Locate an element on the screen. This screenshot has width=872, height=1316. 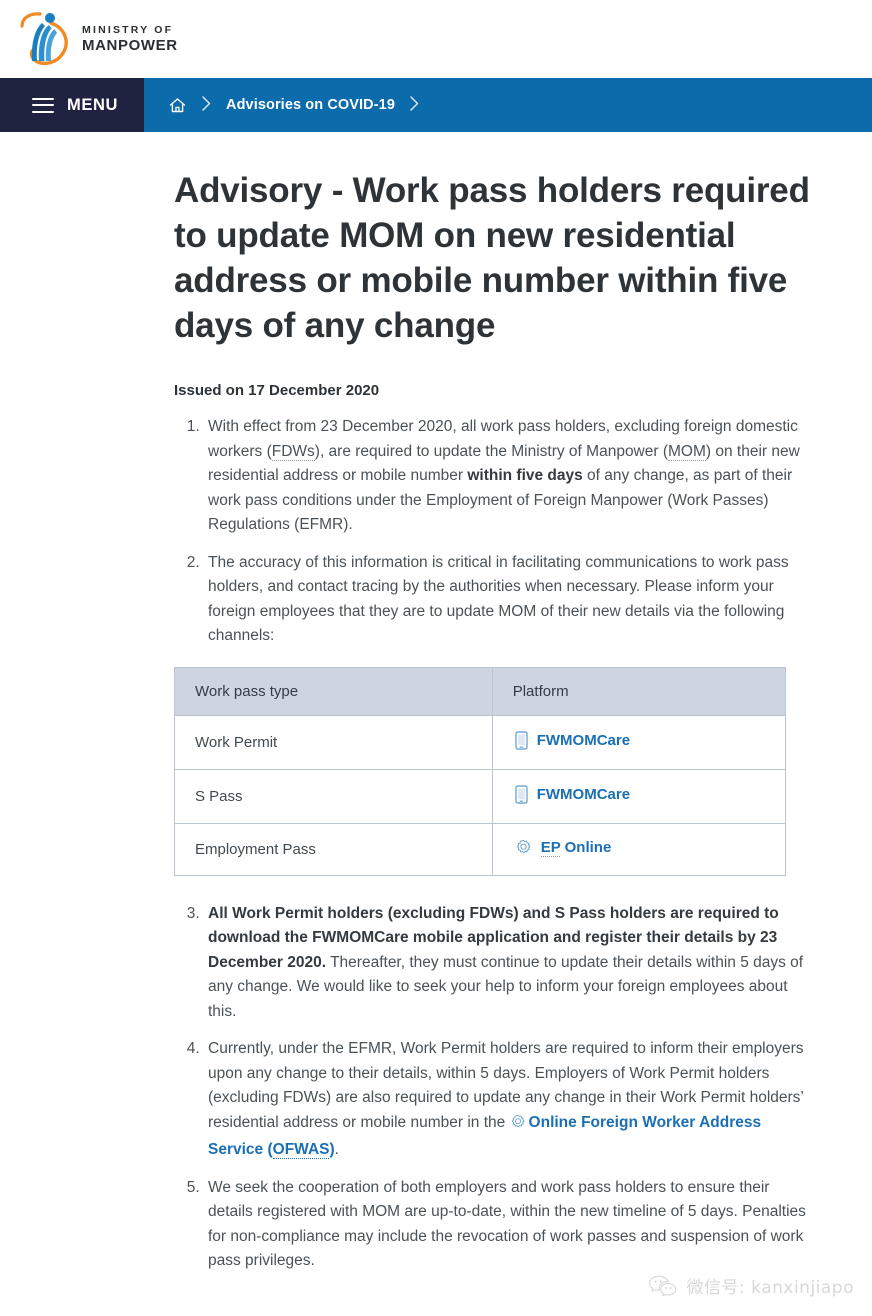
gear-icon-inline is located at coordinates (518, 1124).